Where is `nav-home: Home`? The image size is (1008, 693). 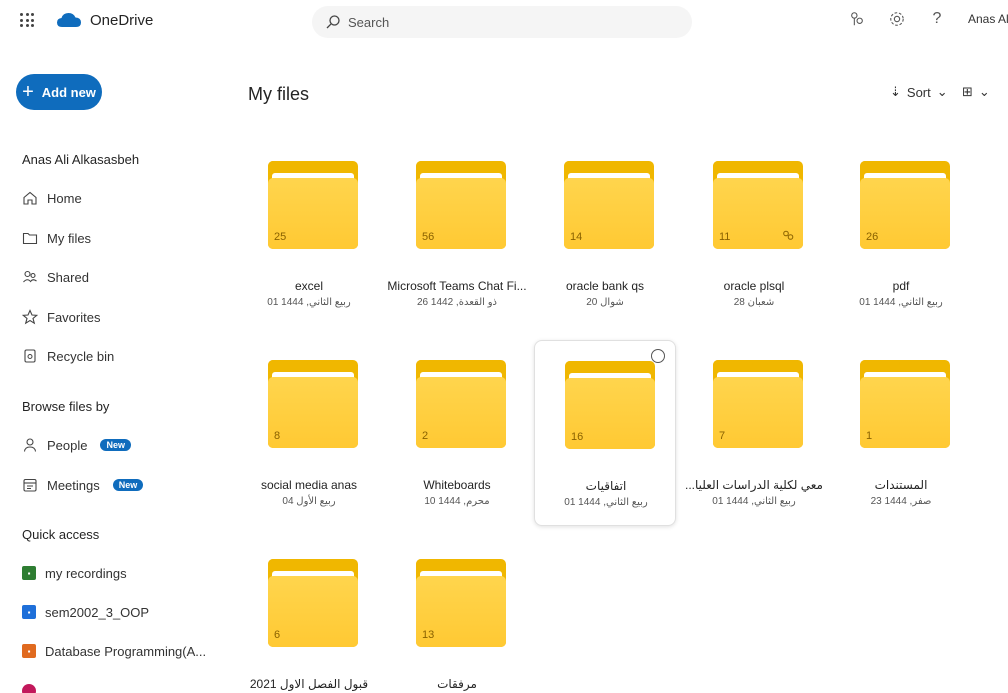
nav-home: Home is located at coordinates (52, 198).